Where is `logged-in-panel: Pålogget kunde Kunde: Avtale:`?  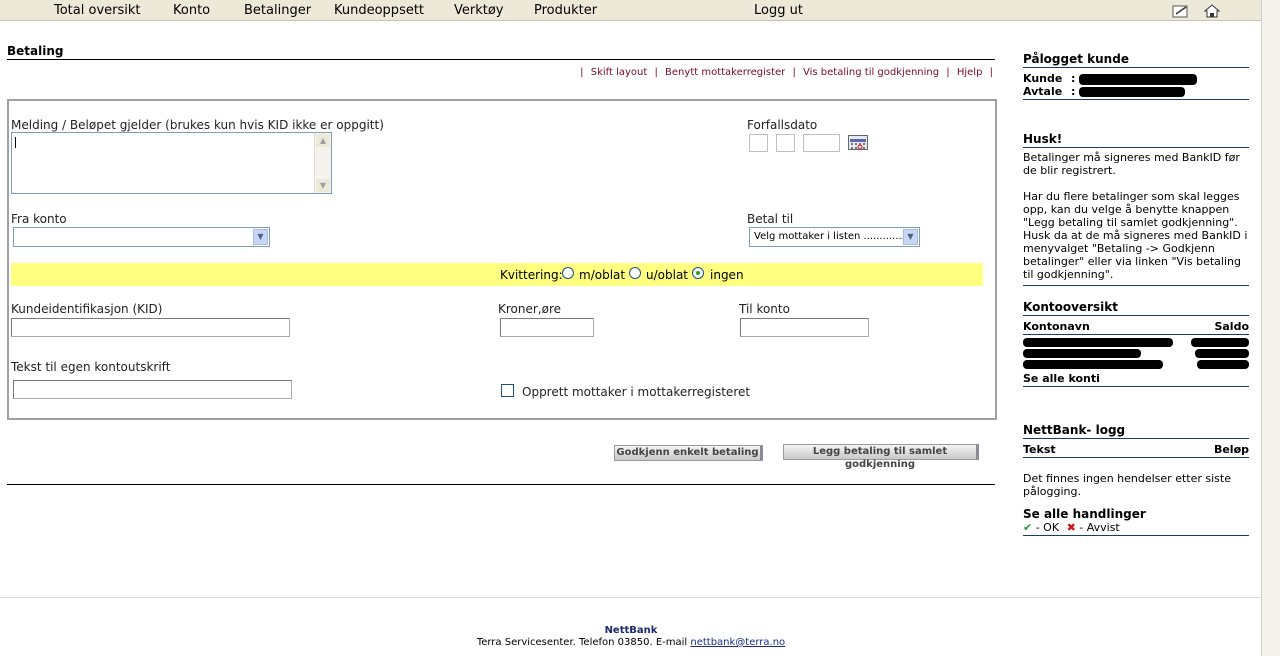
logged-in-panel: Pålogget kunde Kunde: Avtale: is located at coordinates (1136, 76).